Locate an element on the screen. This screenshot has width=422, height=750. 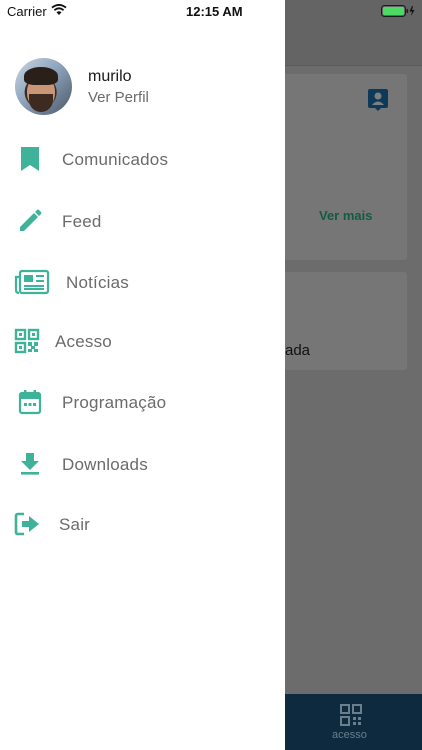
menu-item-sair: Sair is located at coordinates (142, 525).